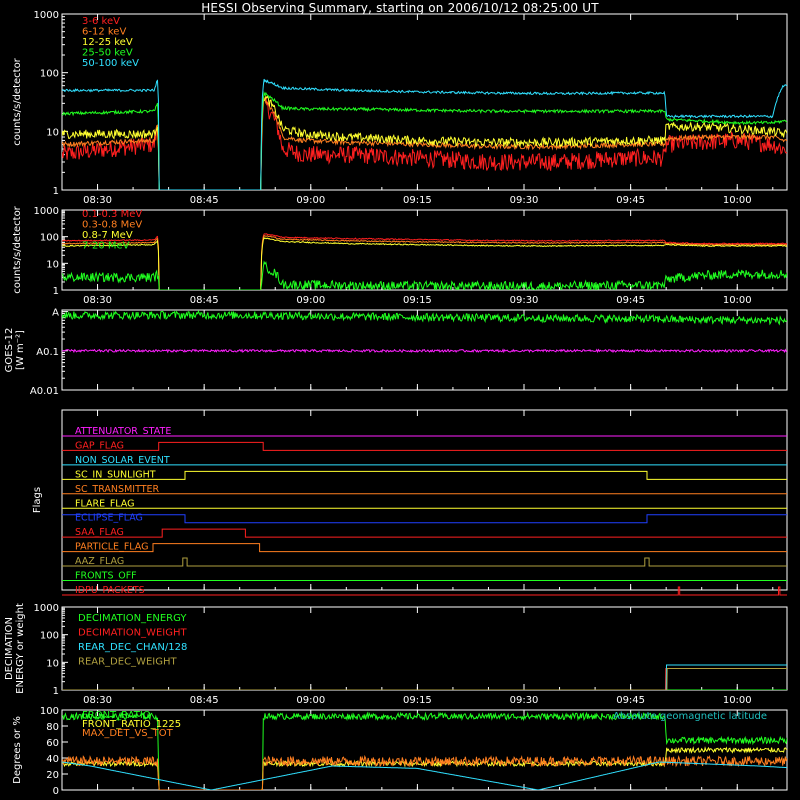  I want to click on legend-entry: 12-25 keV, so click(107, 42).